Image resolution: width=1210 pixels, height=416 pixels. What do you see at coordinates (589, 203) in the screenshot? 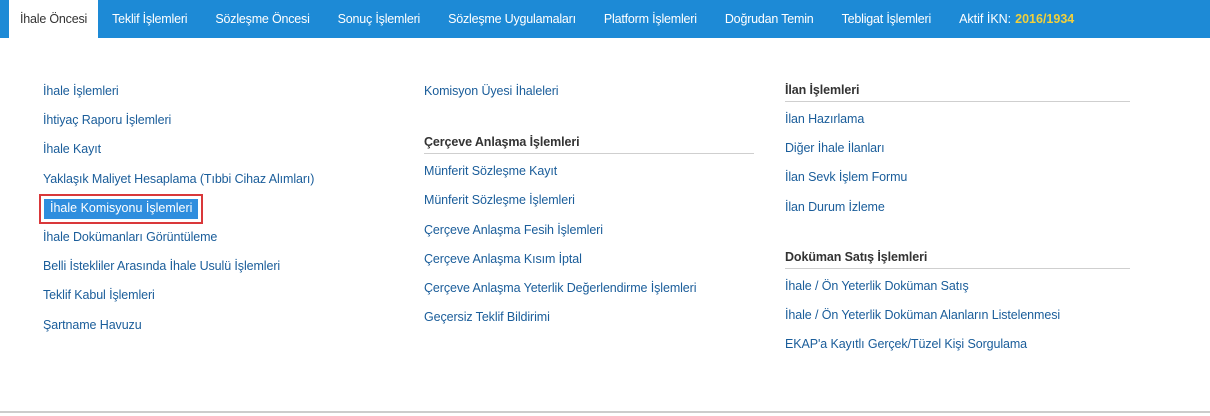
I see `link-munferit-sozlesme-islemleri: Münferit Sözleşme İşlemleri` at bounding box center [589, 203].